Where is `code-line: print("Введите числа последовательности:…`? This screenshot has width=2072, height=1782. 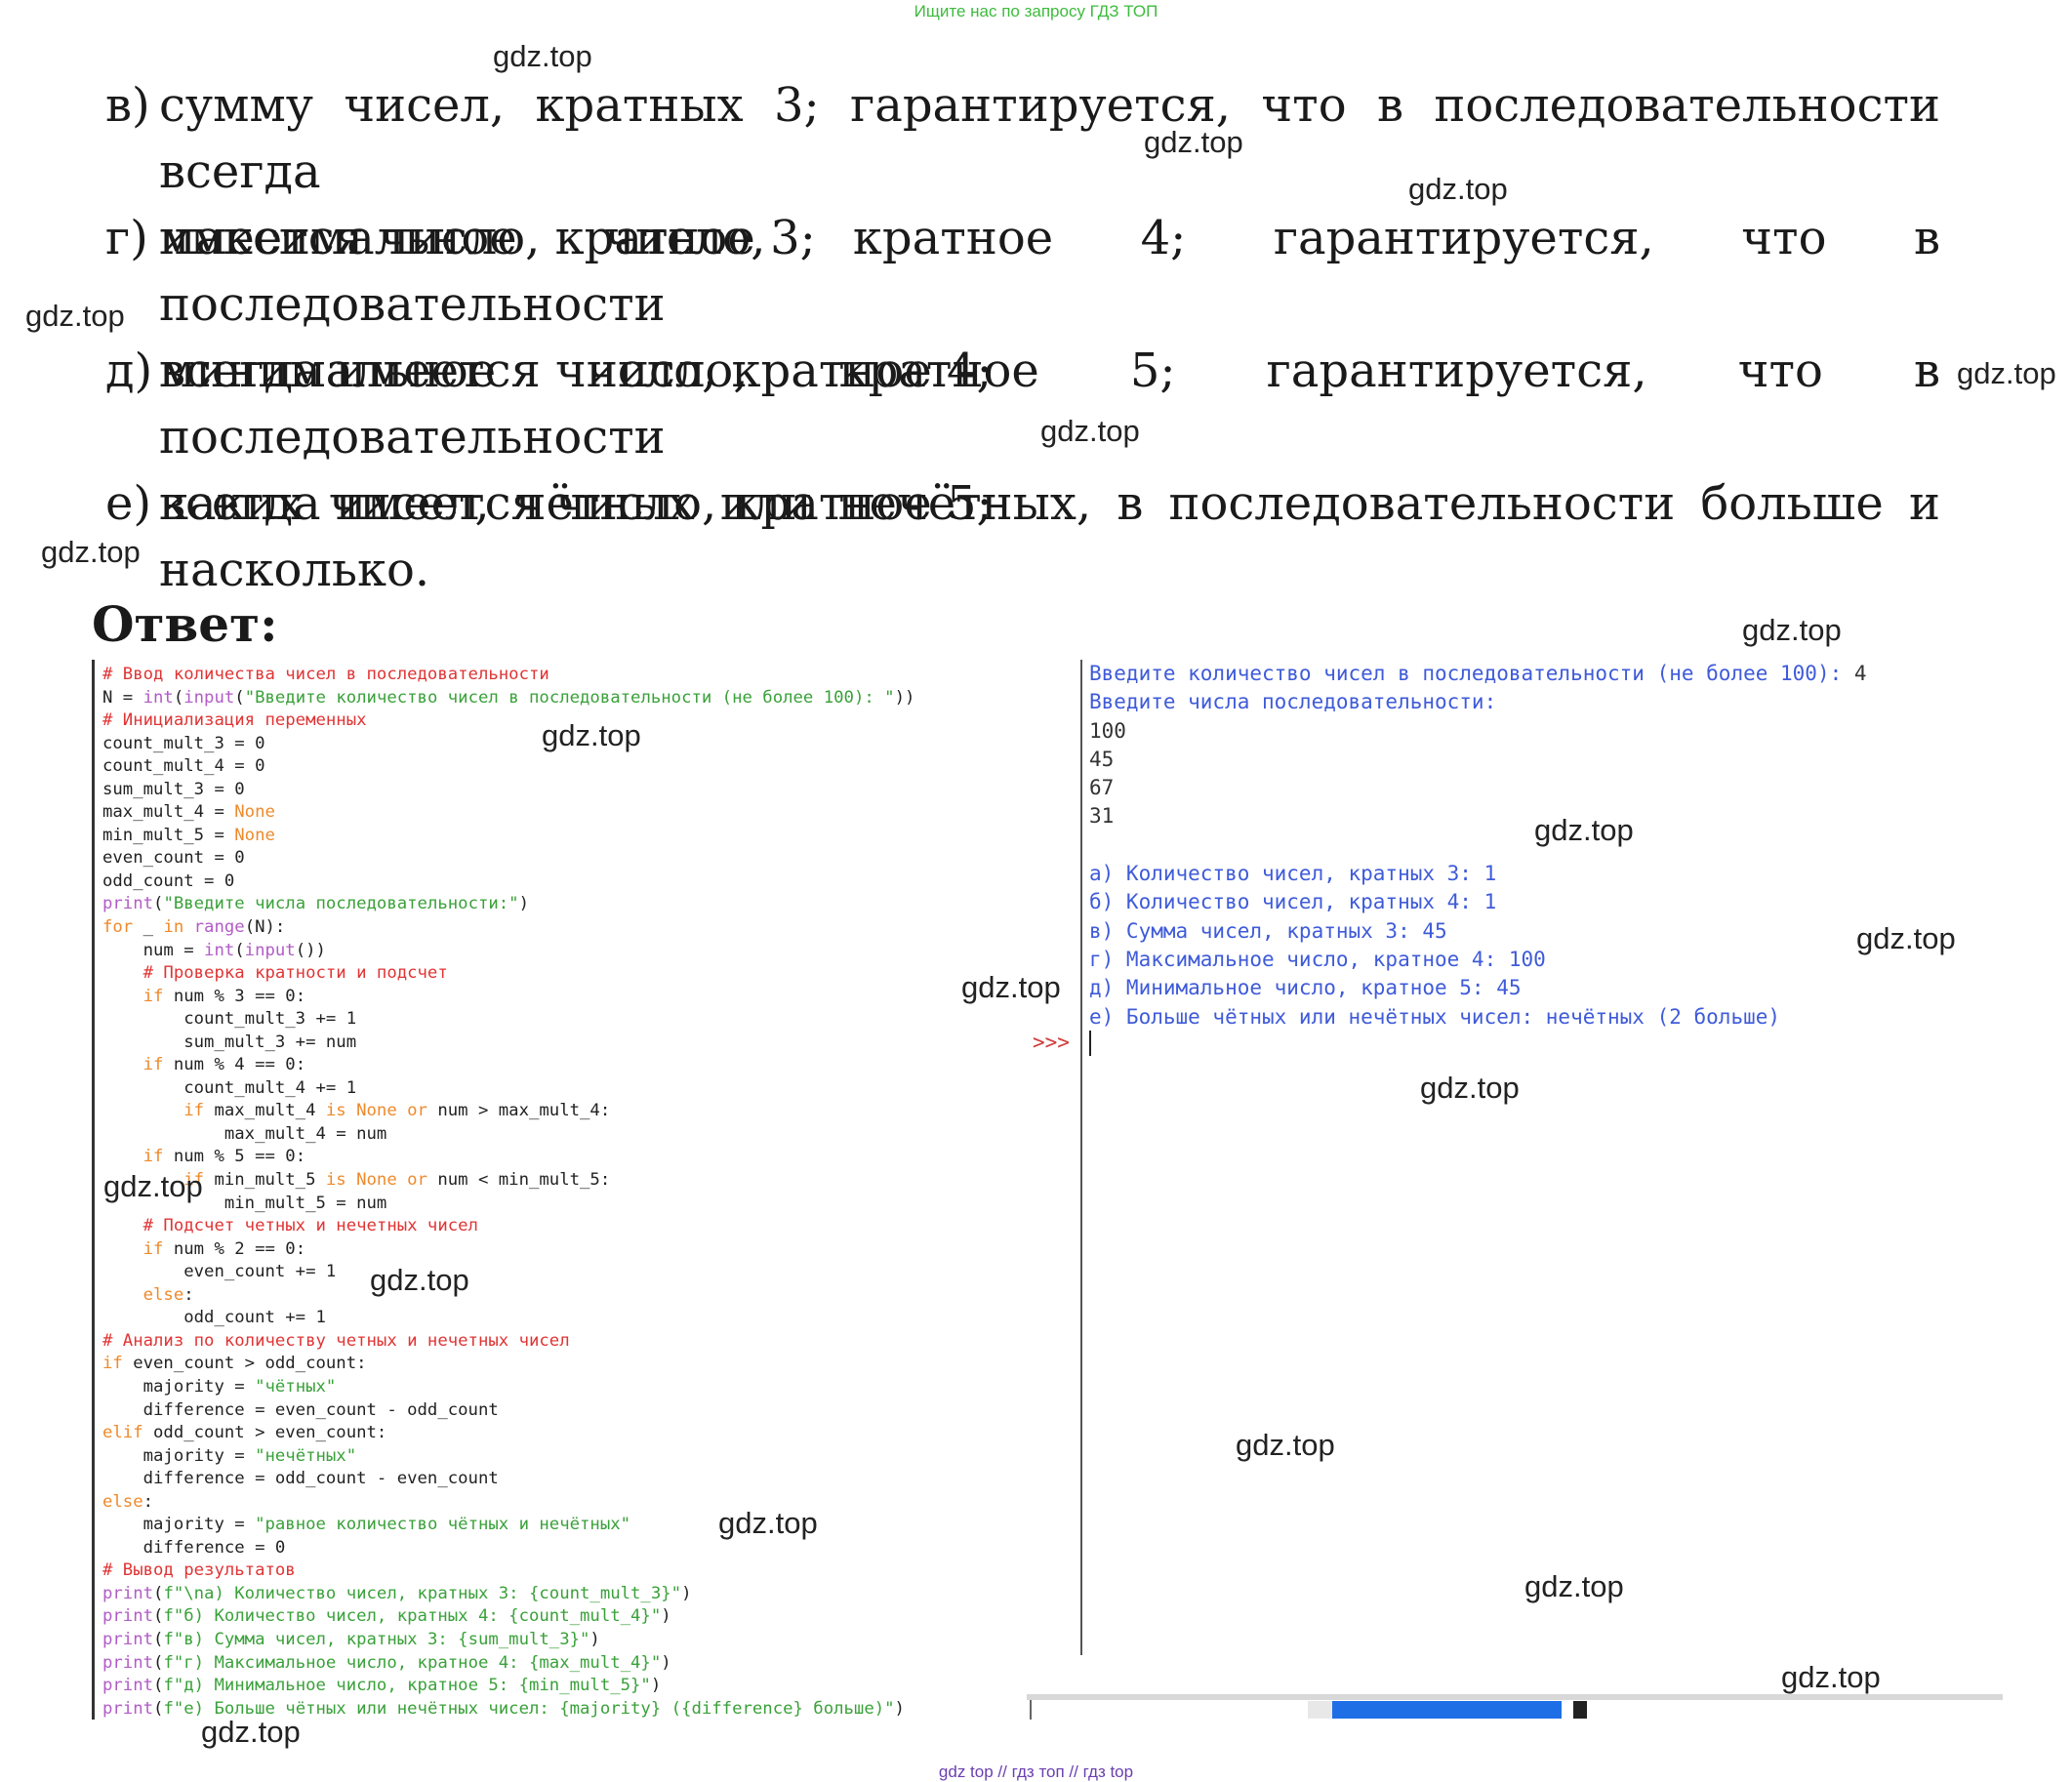
code-line: print("Введите числа последовательности:… is located at coordinates (508, 905).